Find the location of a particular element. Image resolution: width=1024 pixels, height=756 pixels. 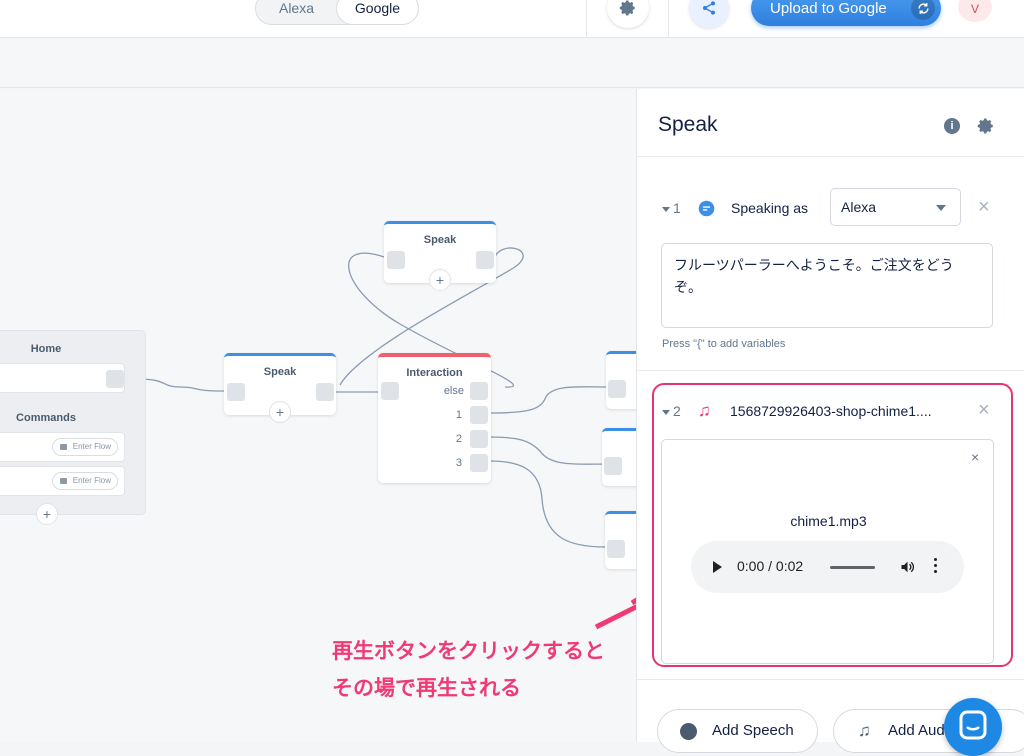

platform-toggle: Alexa Google is located at coordinates (337, 12).